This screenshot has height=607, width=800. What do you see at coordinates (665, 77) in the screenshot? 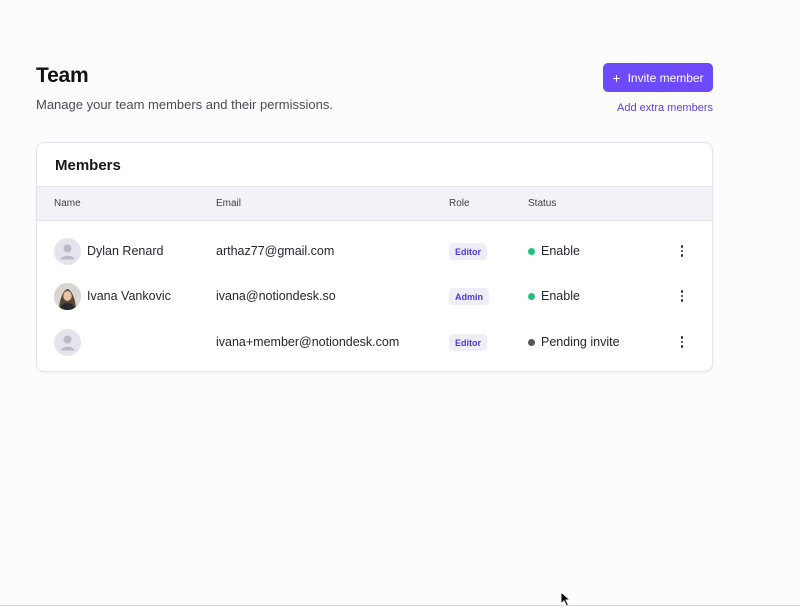
I see `invite-member-label: Invite member` at bounding box center [665, 77].